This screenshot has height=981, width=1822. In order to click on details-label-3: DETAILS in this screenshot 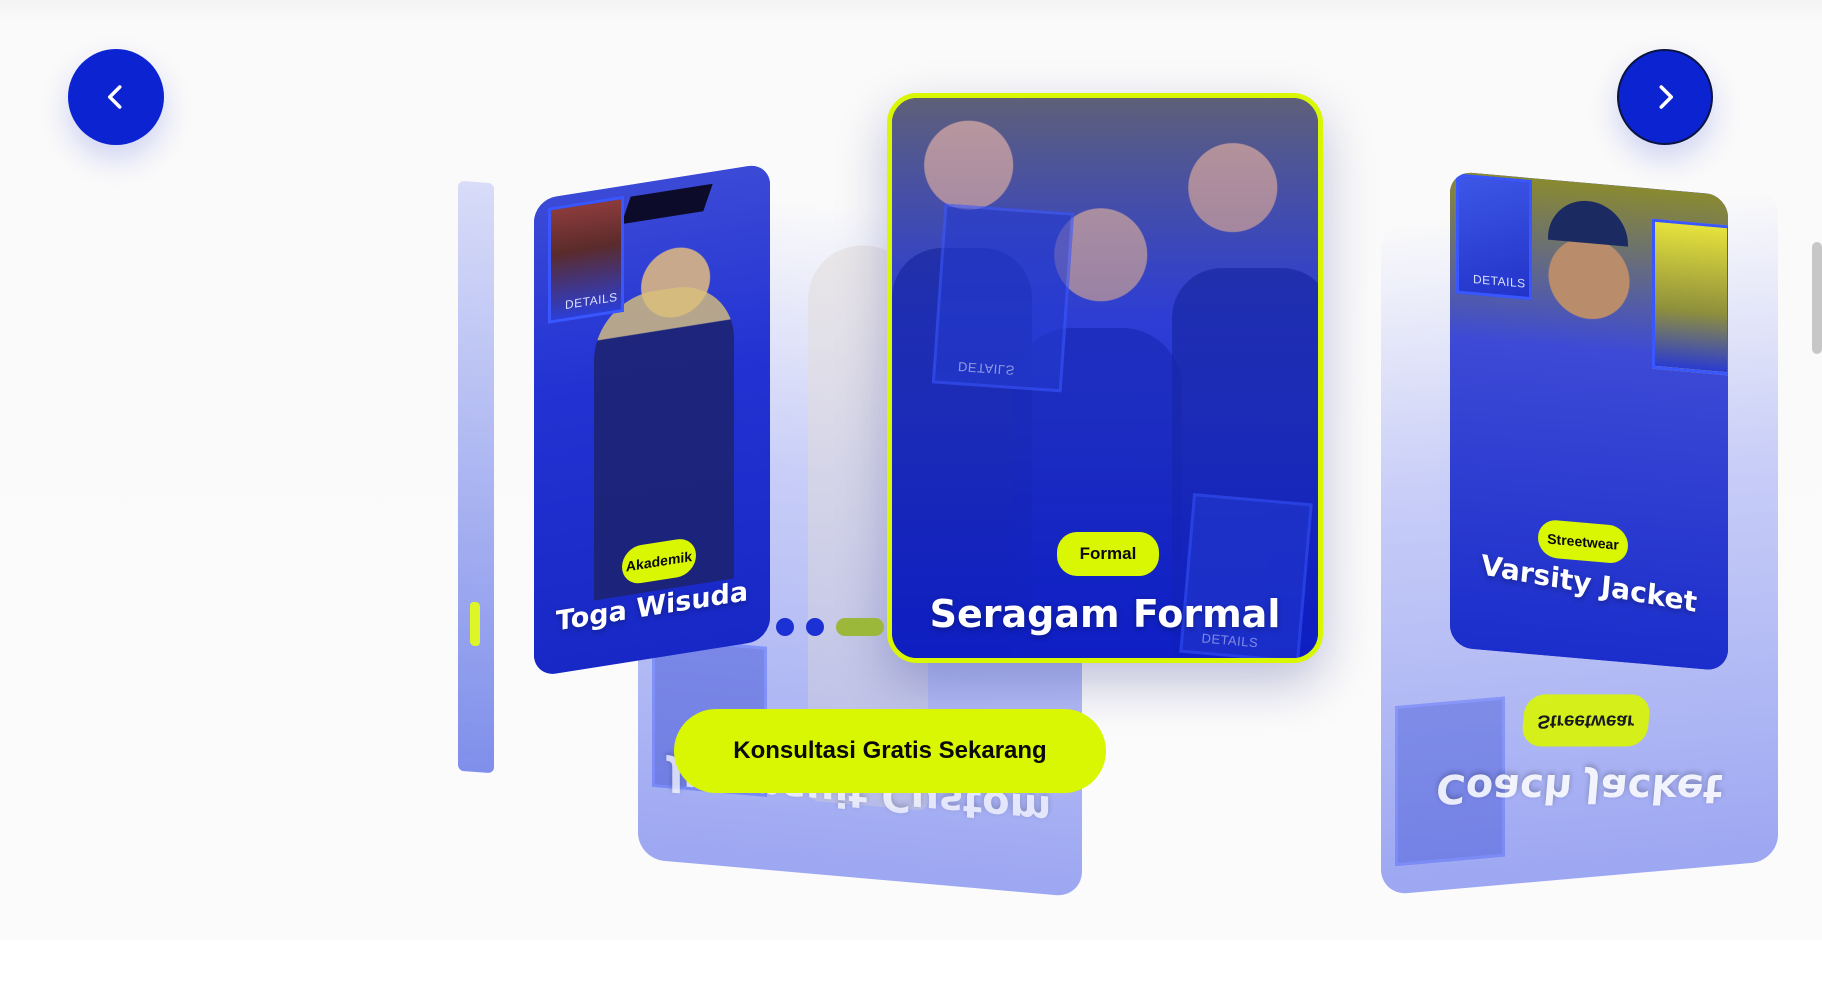, I will do `click(986, 368)`.